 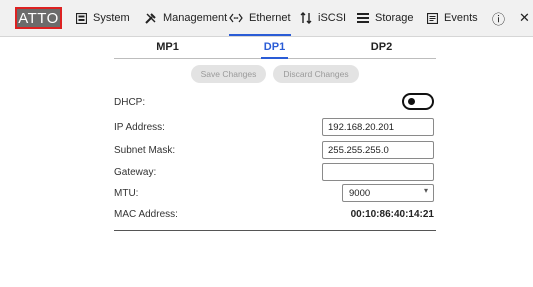 What do you see at coordinates (378, 127) in the screenshot?
I see `ip-address-field` at bounding box center [378, 127].